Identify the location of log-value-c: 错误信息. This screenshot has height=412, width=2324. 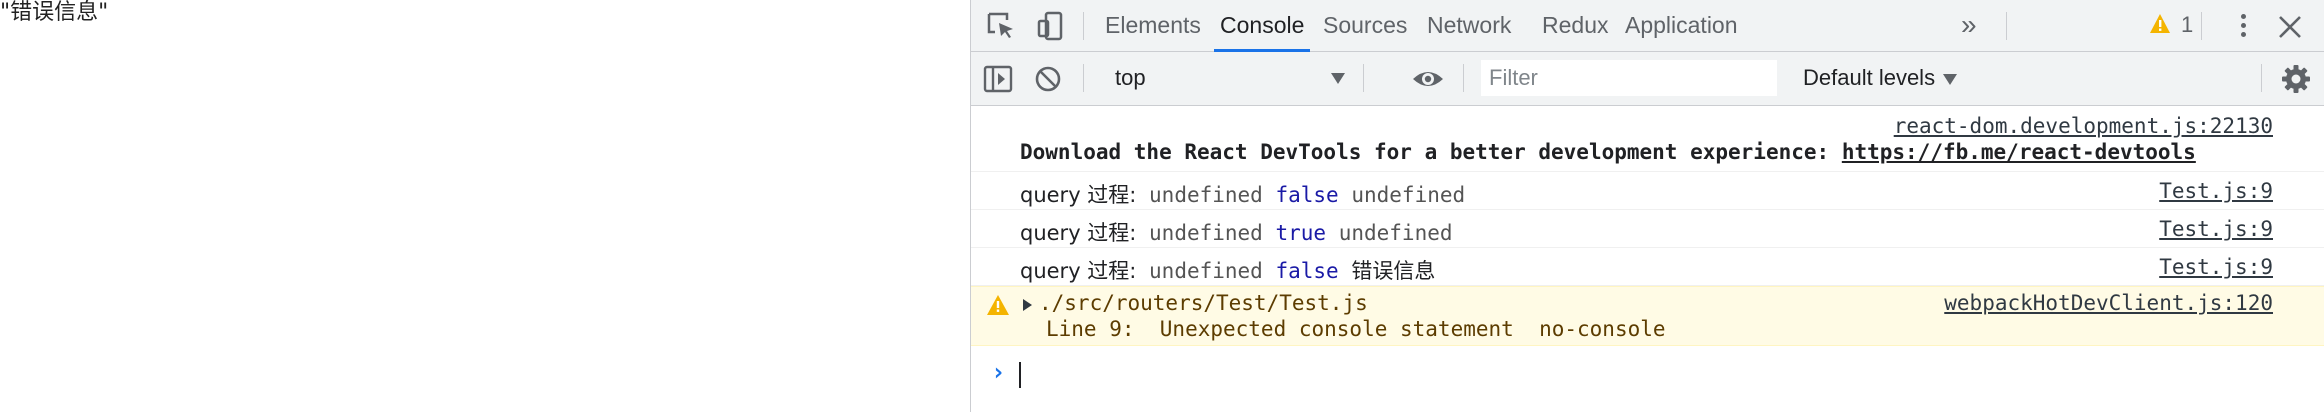
(1393, 271).